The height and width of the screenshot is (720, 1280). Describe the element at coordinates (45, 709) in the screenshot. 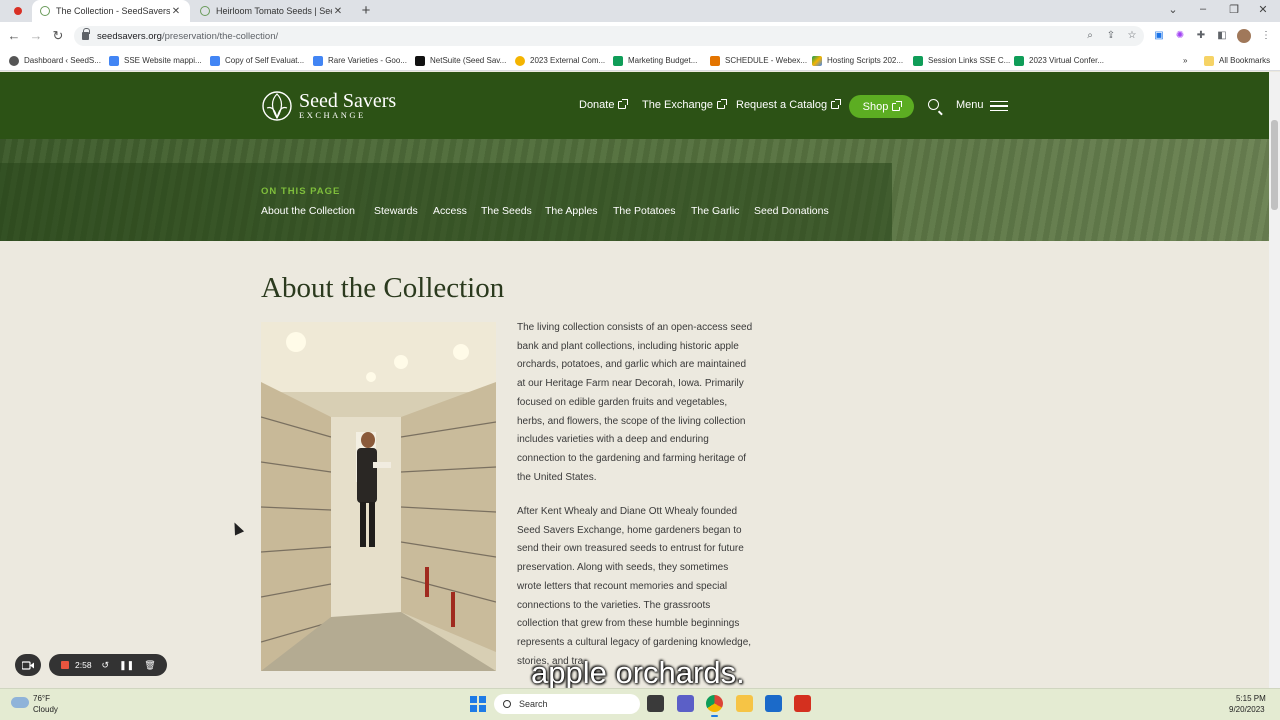

I see `weather-condition: Cloudy` at that location.